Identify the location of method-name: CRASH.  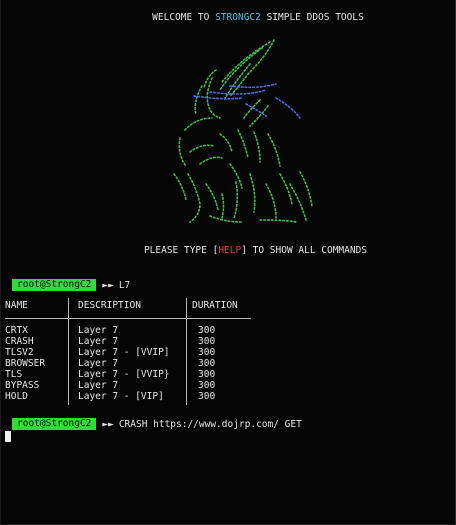
(19, 341).